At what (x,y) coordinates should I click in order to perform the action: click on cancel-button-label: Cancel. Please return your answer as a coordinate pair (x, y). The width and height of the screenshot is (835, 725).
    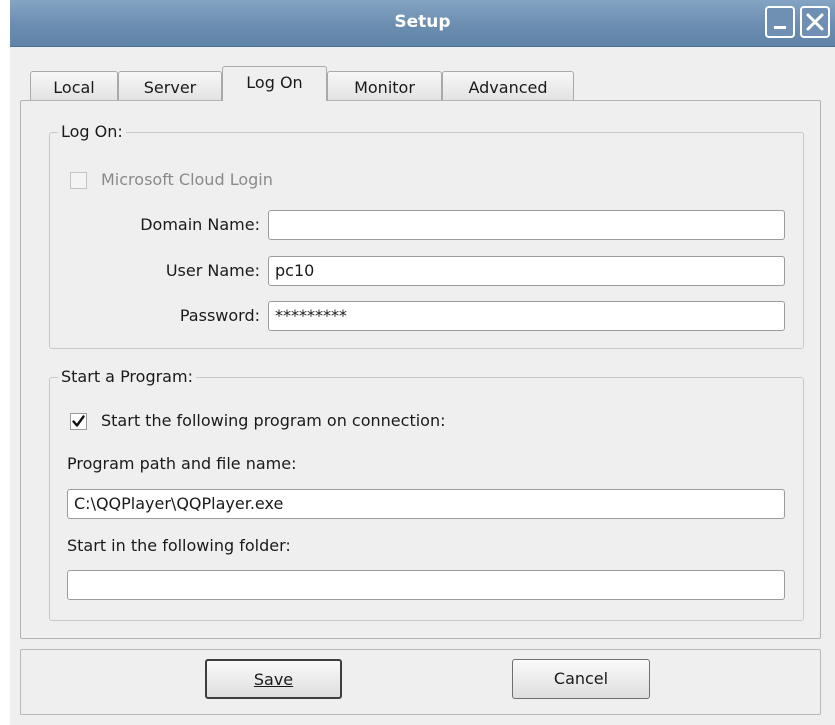
    Looking at the image, I should click on (581, 678).